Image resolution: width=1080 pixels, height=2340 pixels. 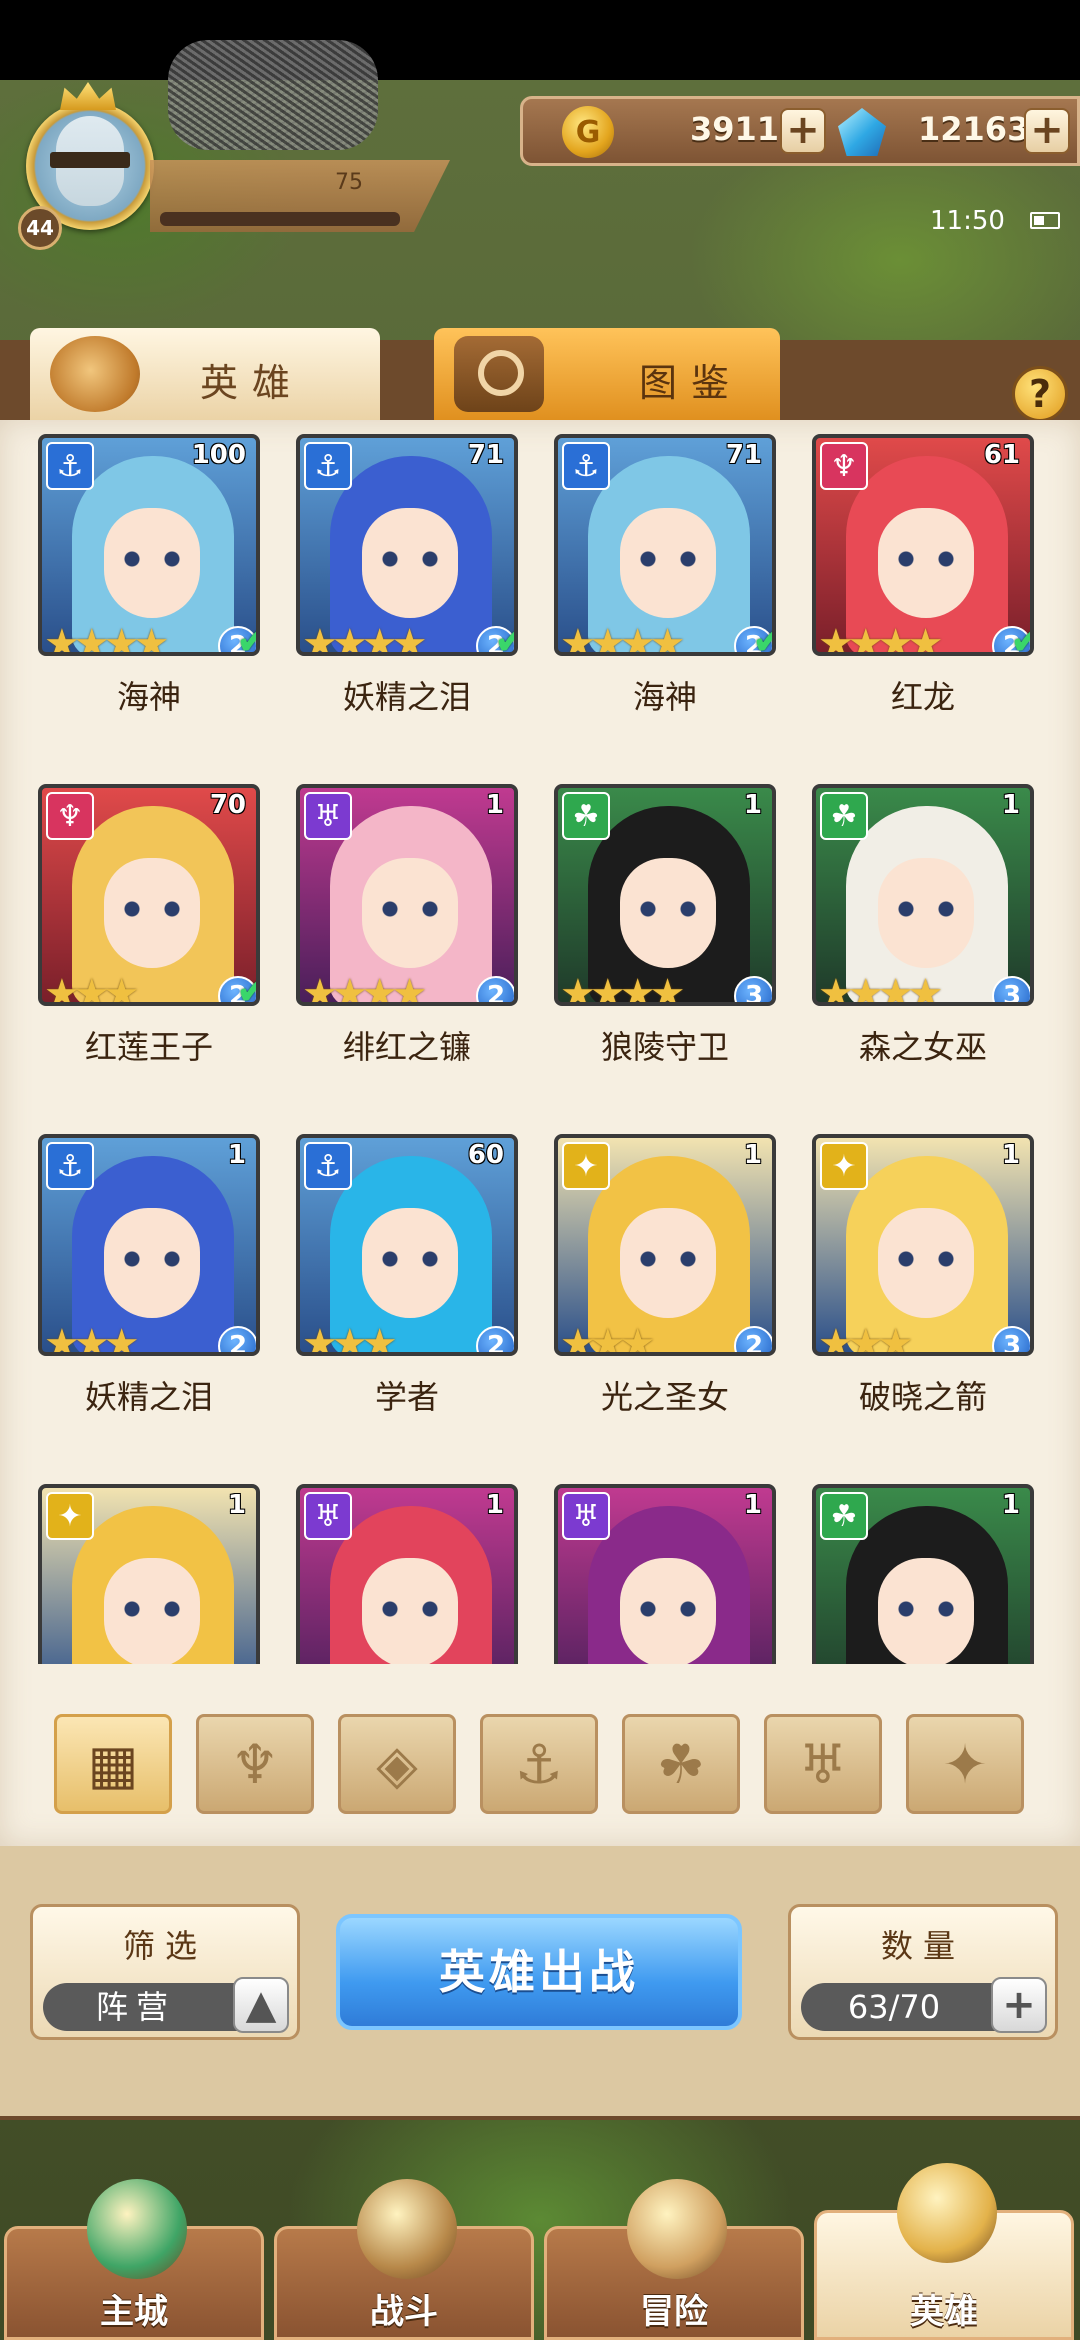 I want to click on filter-toggle-button: ▲, so click(x=261, y=2005).